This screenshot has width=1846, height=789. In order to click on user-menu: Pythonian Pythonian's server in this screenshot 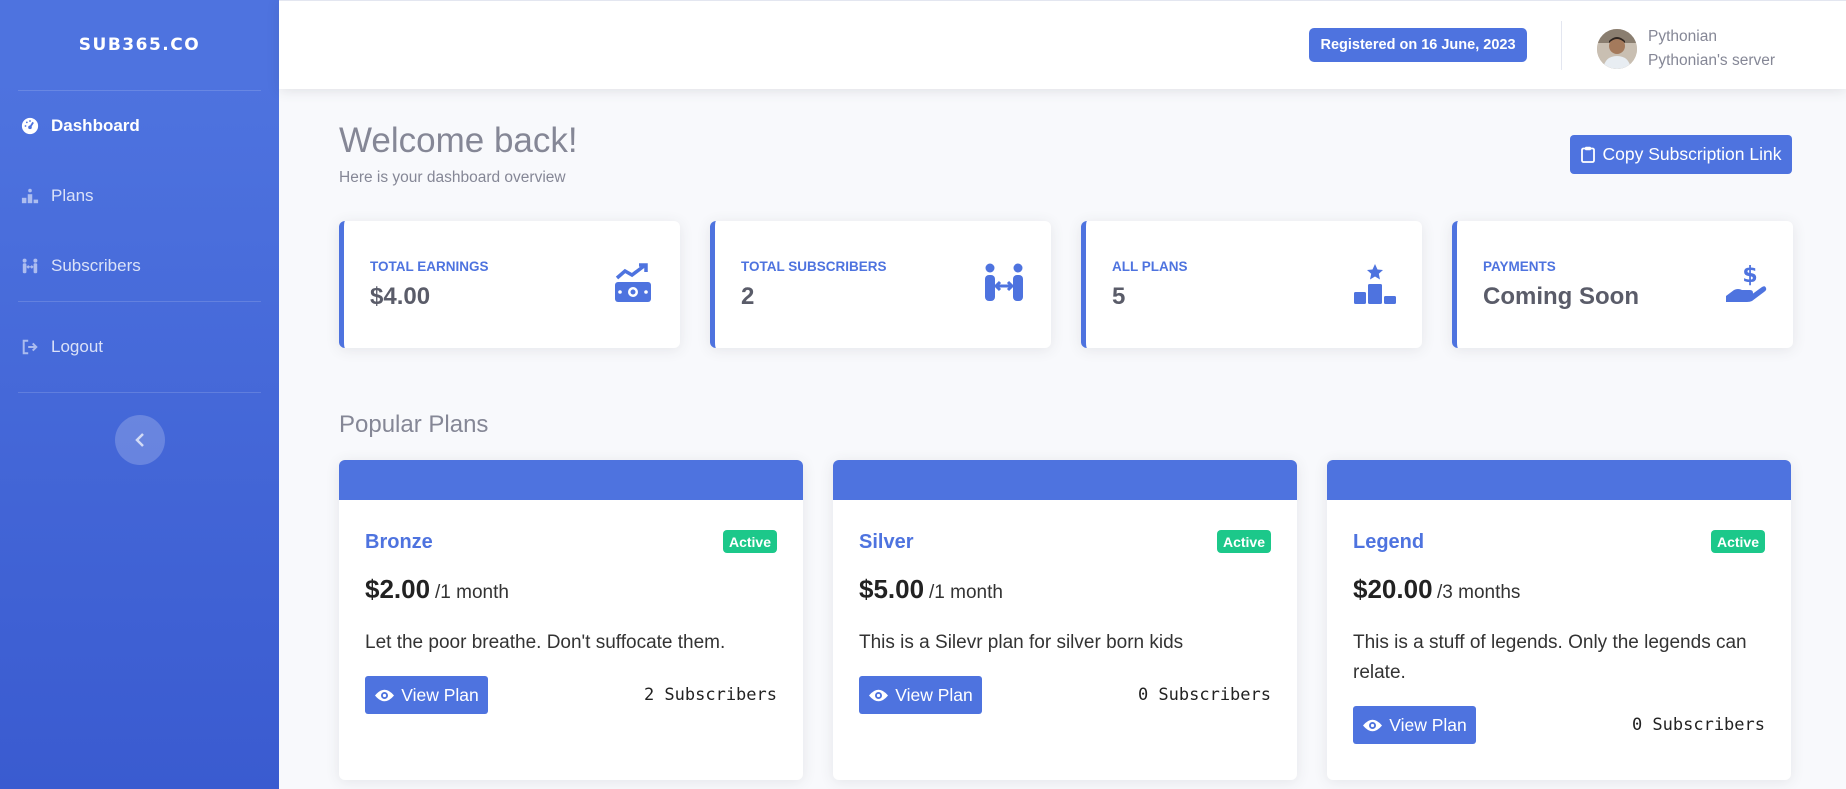, I will do `click(1686, 49)`.